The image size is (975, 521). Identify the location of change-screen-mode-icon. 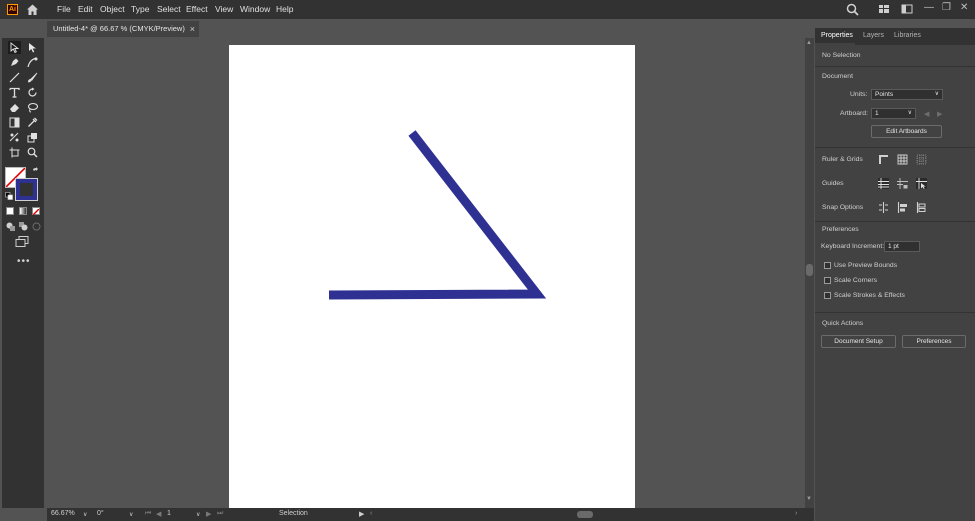
(22, 242).